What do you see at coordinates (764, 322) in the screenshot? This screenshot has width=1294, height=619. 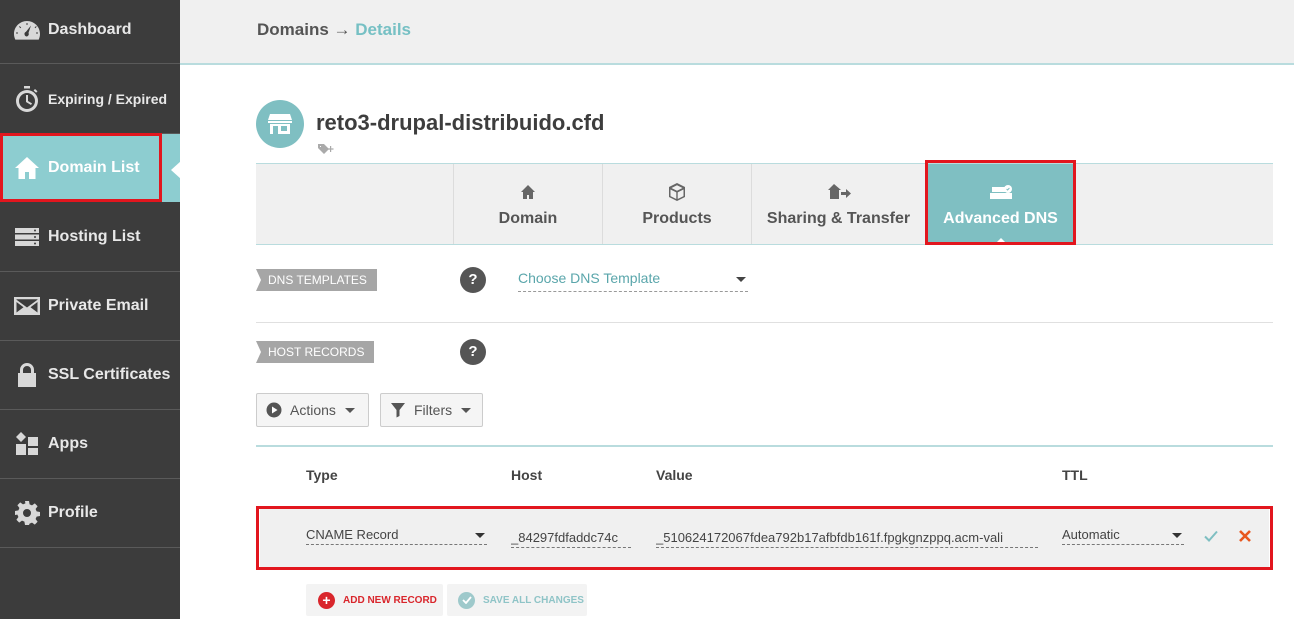 I see `divider` at bounding box center [764, 322].